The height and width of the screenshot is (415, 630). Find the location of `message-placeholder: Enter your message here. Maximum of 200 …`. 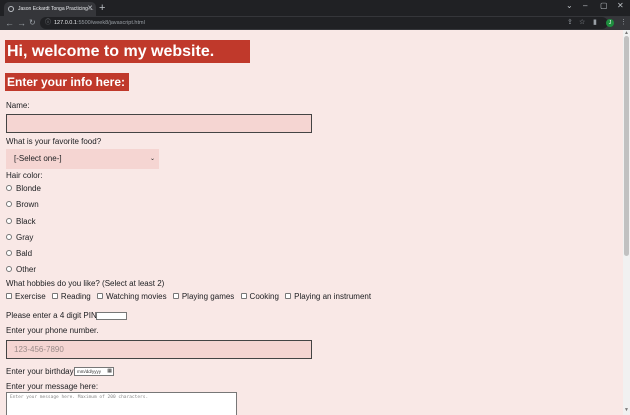

message-placeholder: Enter your message here. Maximum of 200 … is located at coordinates (79, 397).